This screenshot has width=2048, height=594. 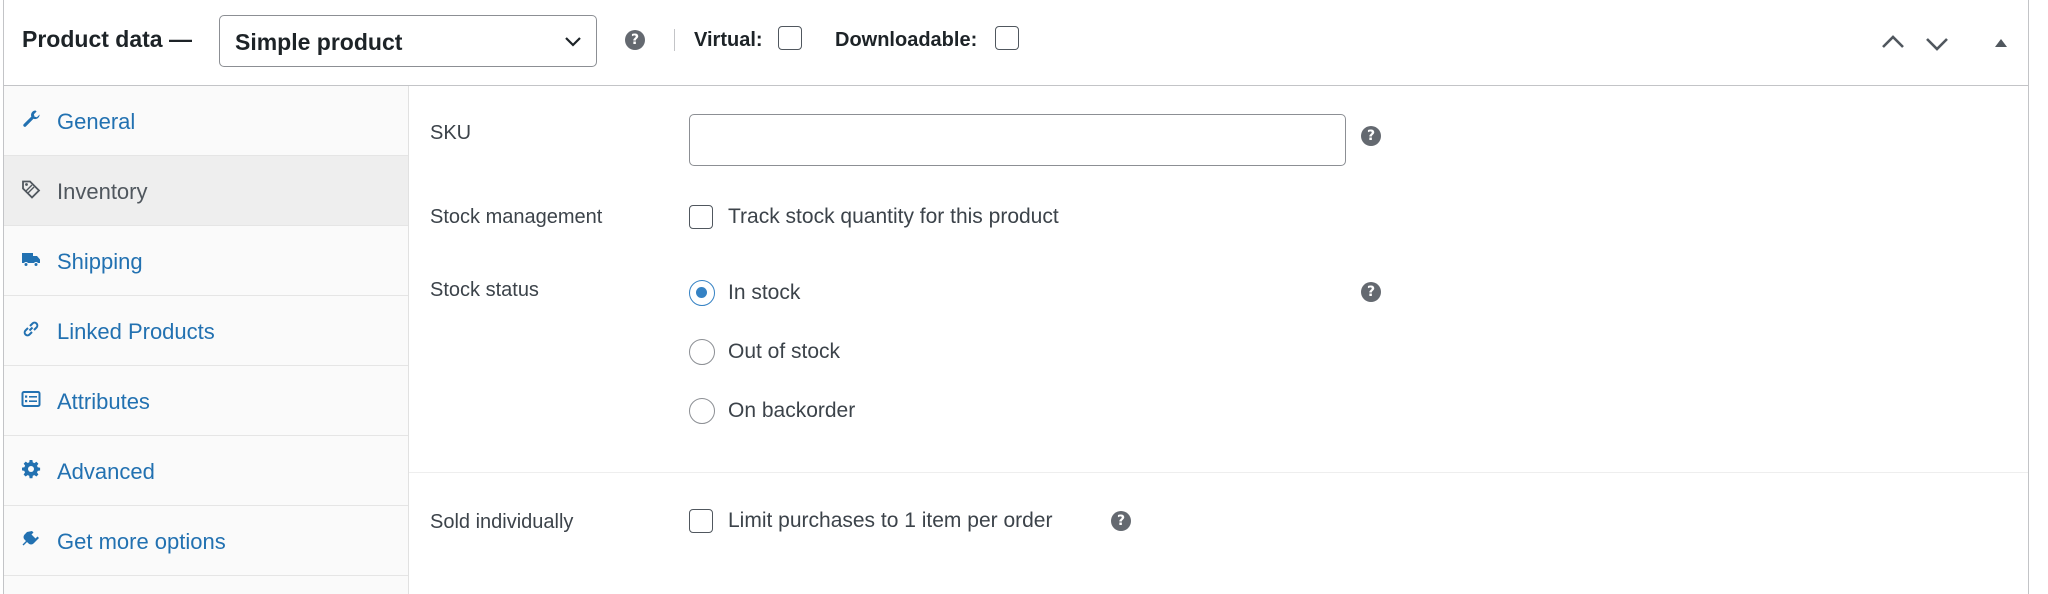 I want to click on downloadable-label: Downloadable:, so click(x=906, y=40).